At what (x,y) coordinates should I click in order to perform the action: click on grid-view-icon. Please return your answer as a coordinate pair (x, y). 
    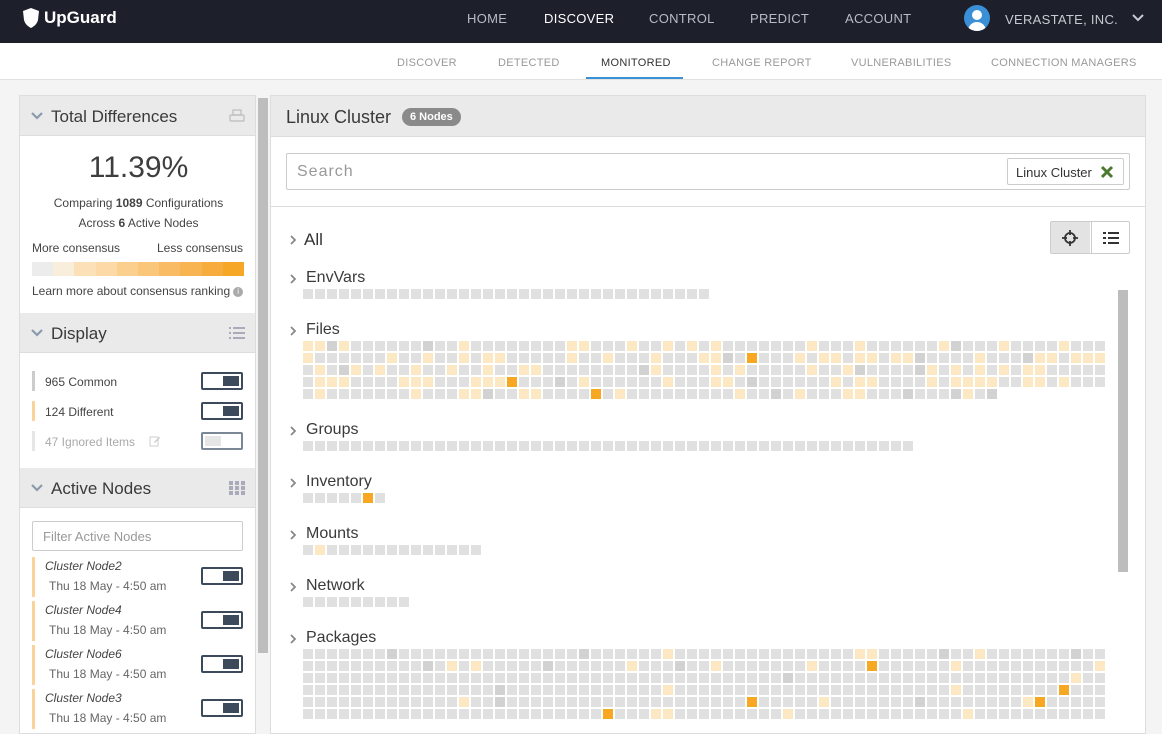
    Looking at the image, I should click on (237, 488).